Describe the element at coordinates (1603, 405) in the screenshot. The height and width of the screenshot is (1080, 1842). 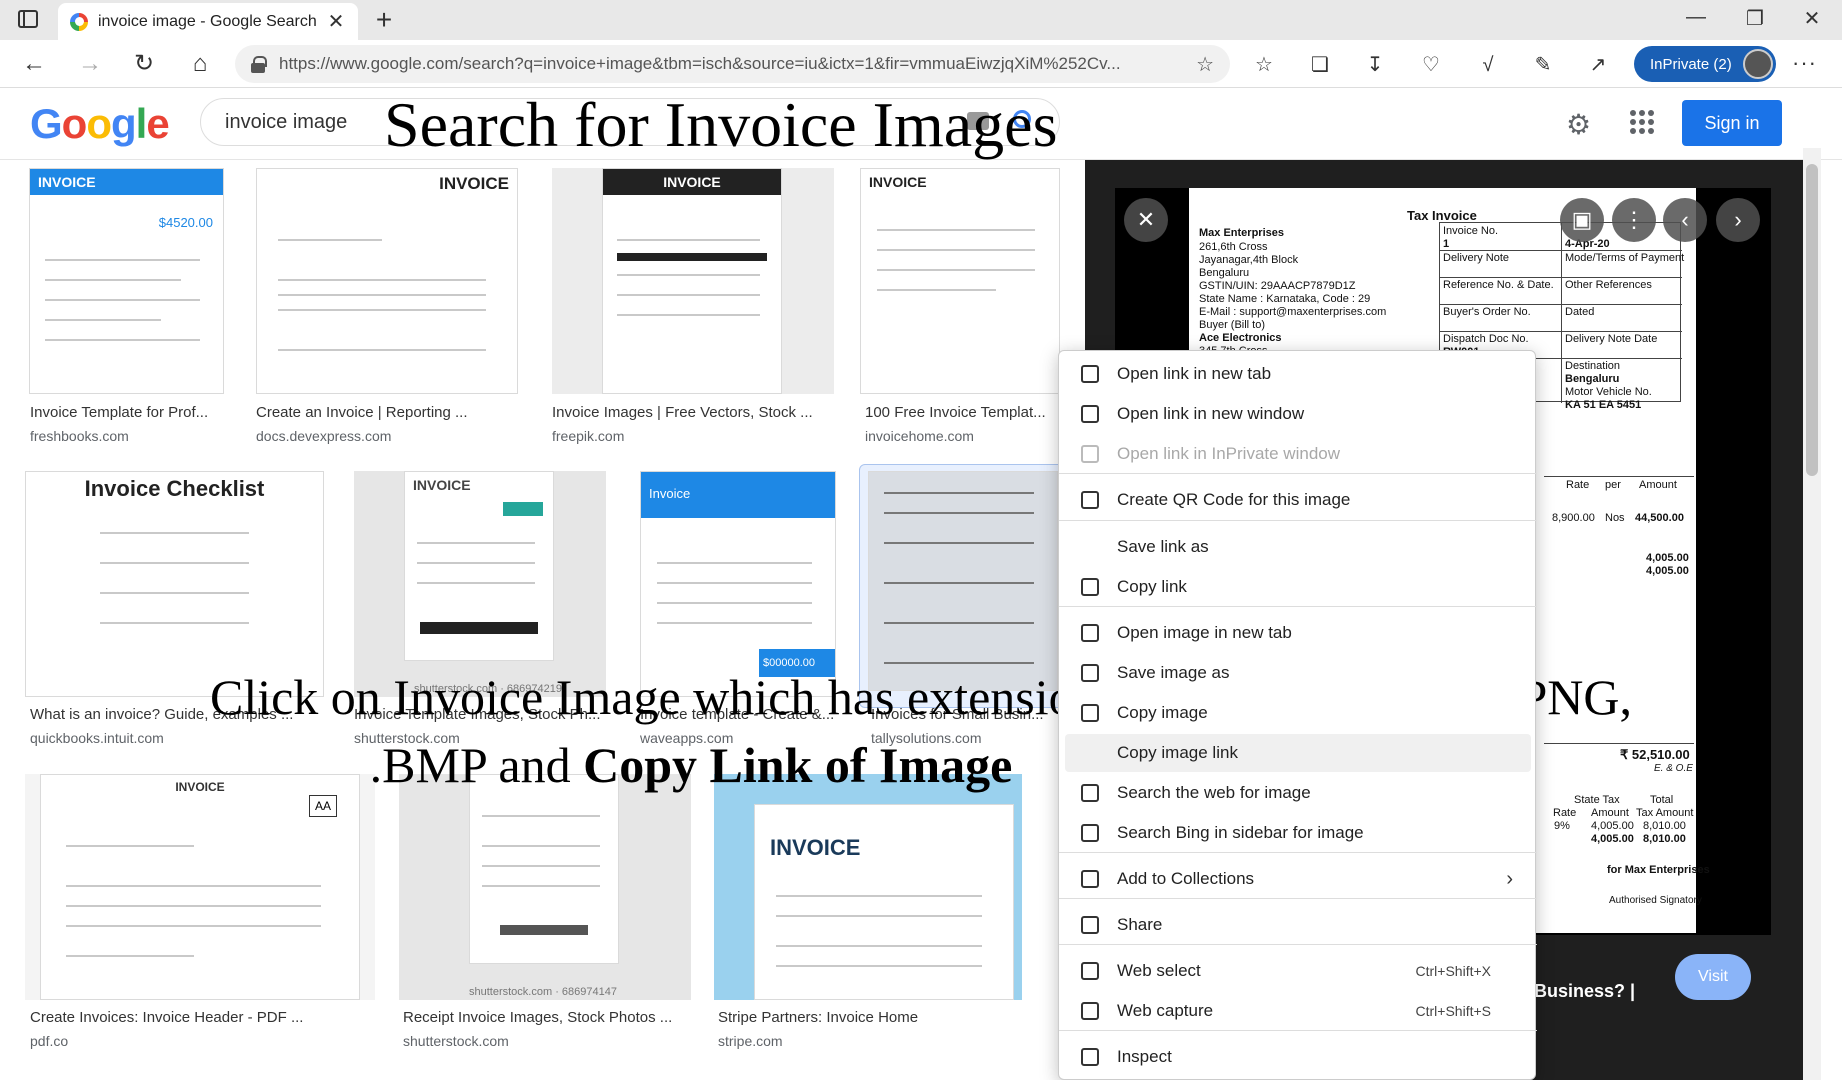
I see `vehicle-value: KA 51 EA 5451` at that location.